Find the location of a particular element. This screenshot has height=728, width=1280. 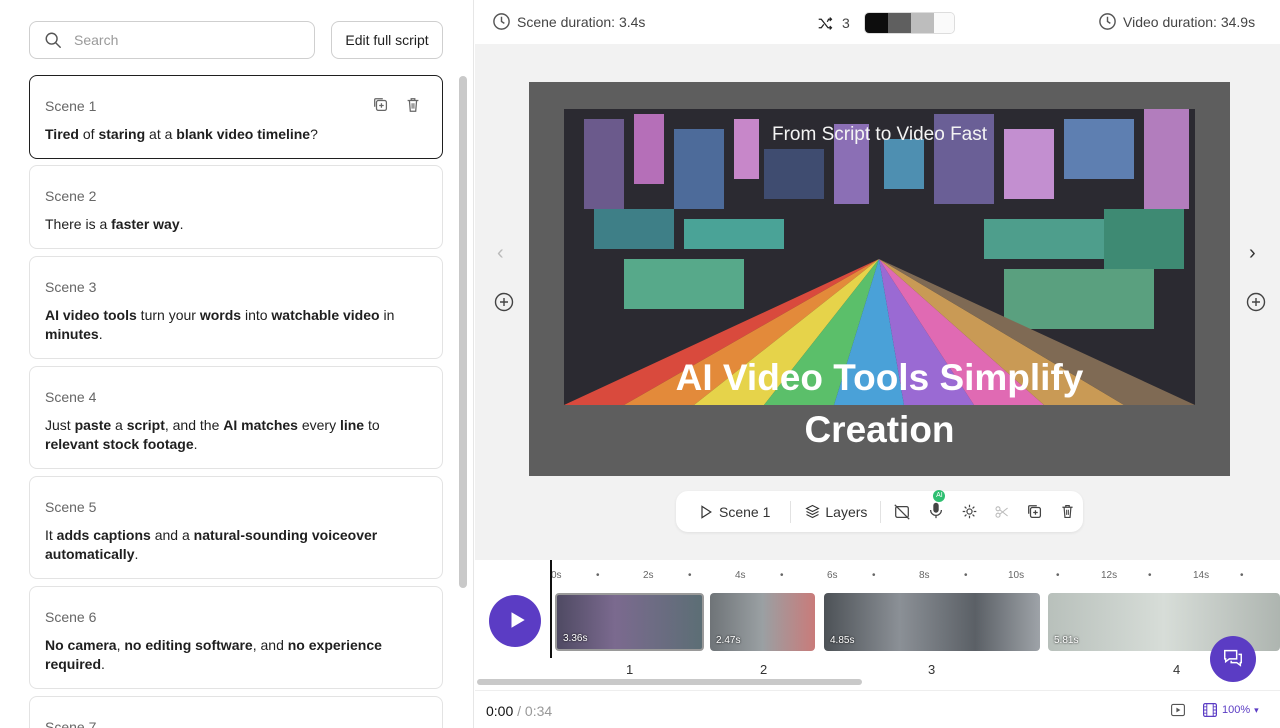

shuffle-control: 3 is located at coordinates (886, 23).